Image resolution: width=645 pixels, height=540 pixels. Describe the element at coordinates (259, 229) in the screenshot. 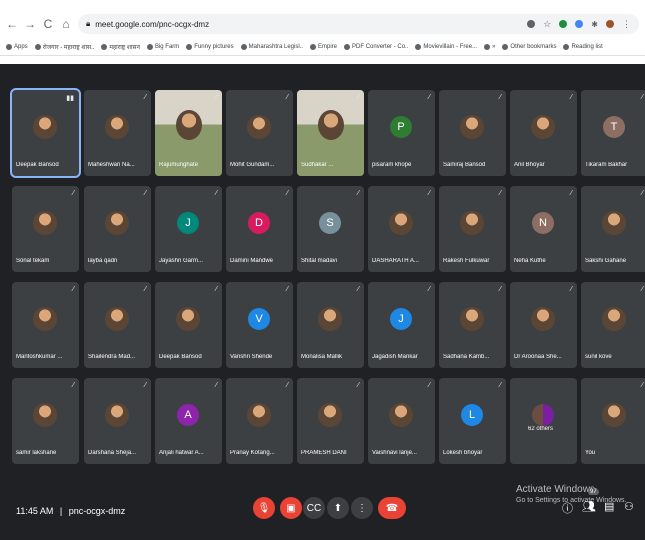

I see `participant-tile: D ⁄ Damini Mandwe` at that location.